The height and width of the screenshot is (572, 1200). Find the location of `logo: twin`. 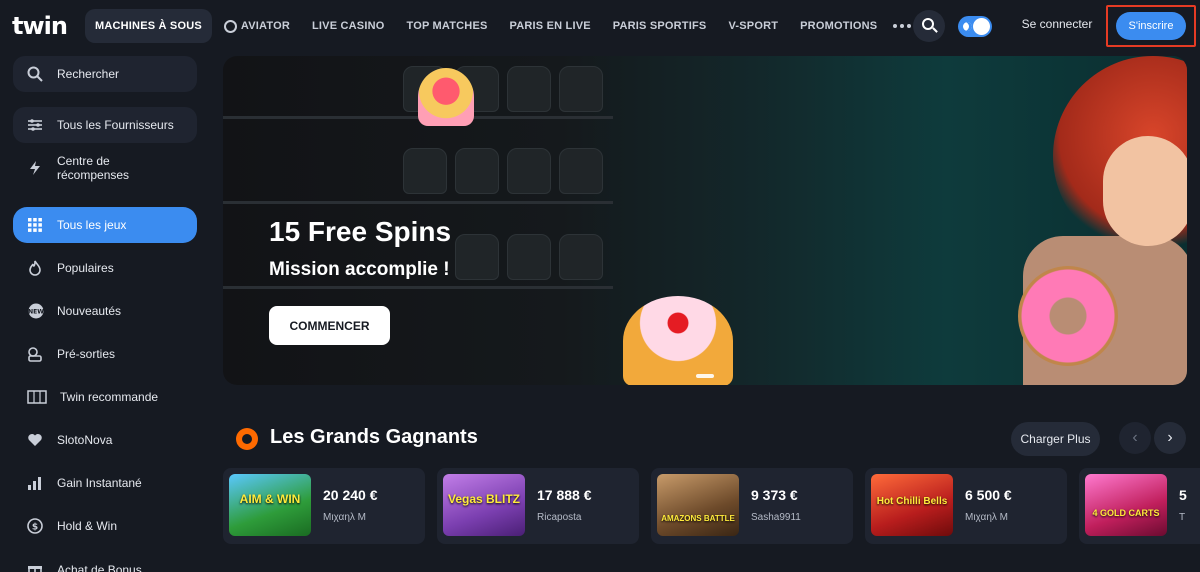

logo: twin is located at coordinates (40, 26).